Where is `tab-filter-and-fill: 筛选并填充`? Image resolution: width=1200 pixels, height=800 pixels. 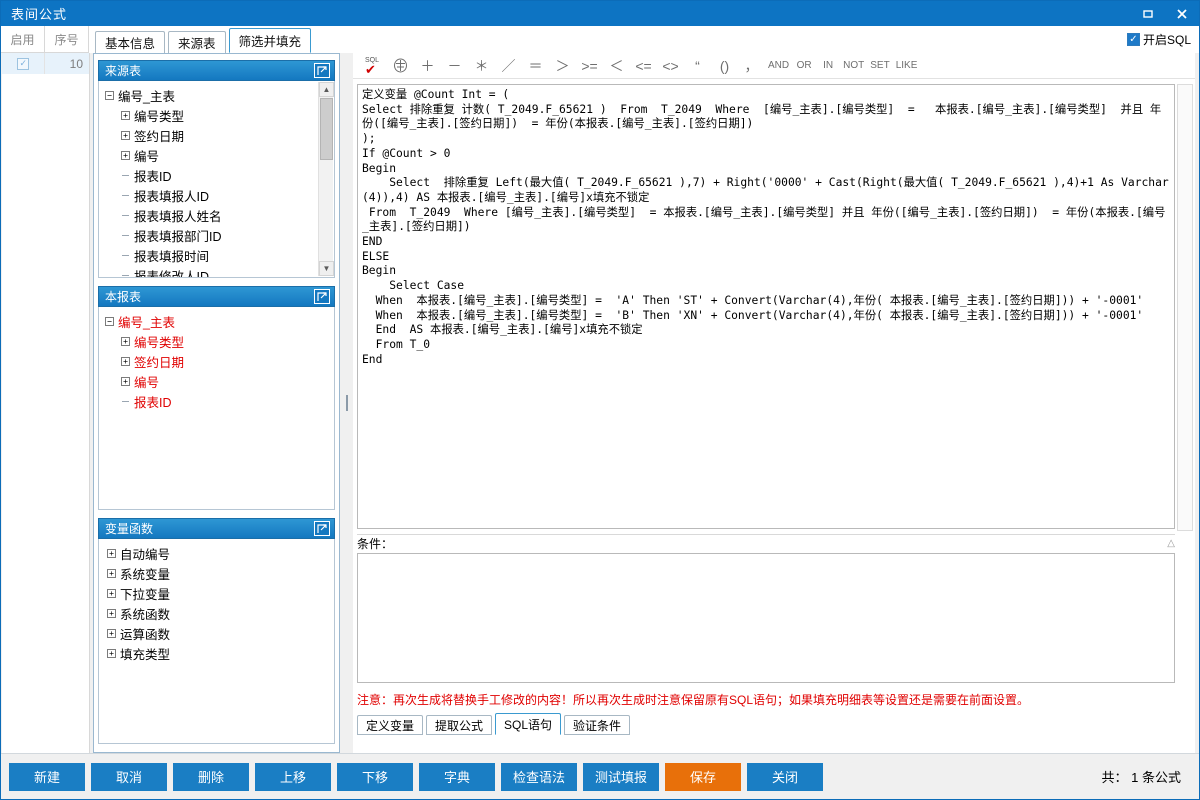
tab-filter-and-fill: 筛选并填充 is located at coordinates (270, 40).